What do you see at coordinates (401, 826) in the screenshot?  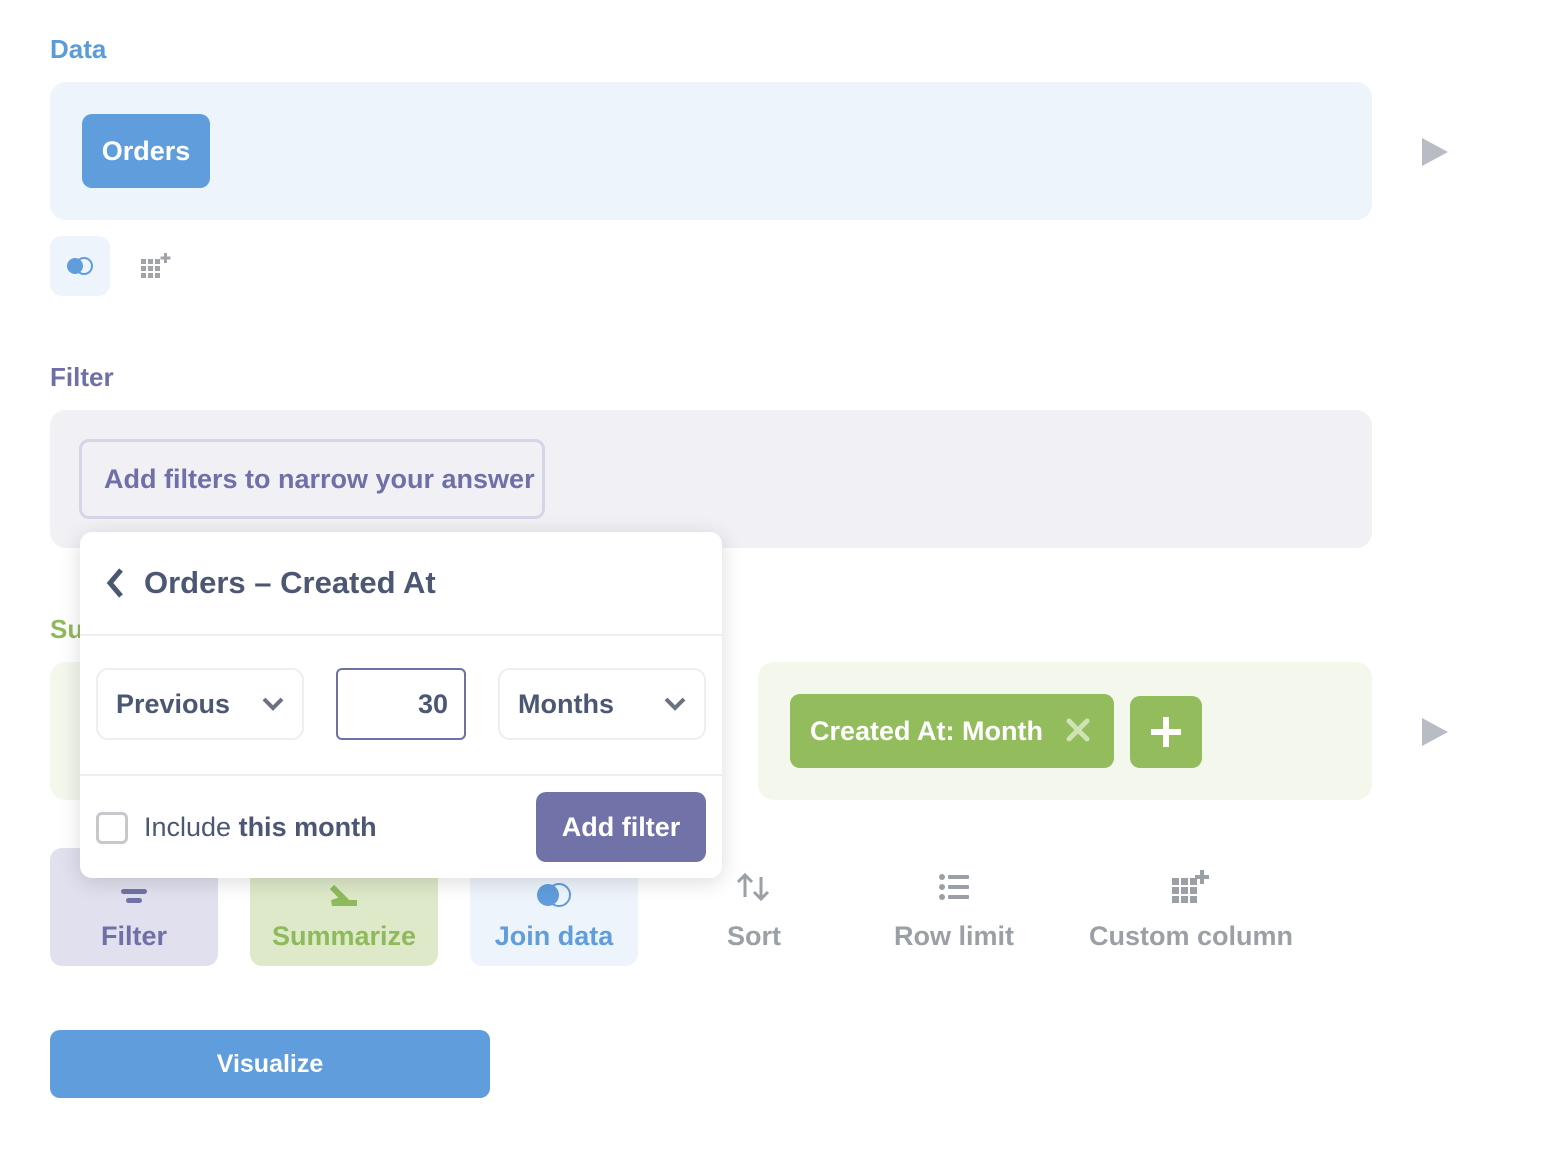 I see `popover-footer: Include this month Add filter` at bounding box center [401, 826].